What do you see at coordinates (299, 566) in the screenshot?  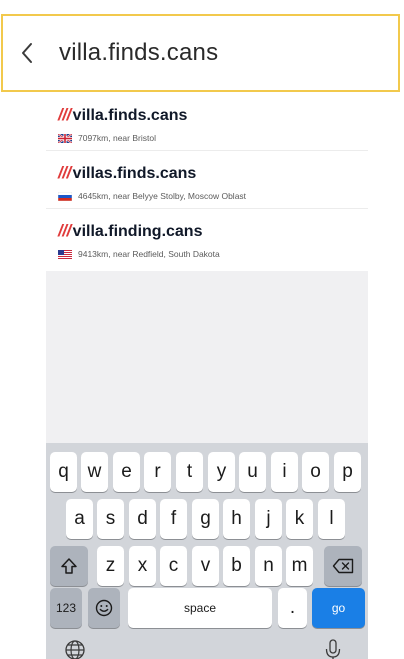 I see `key-m: m` at bounding box center [299, 566].